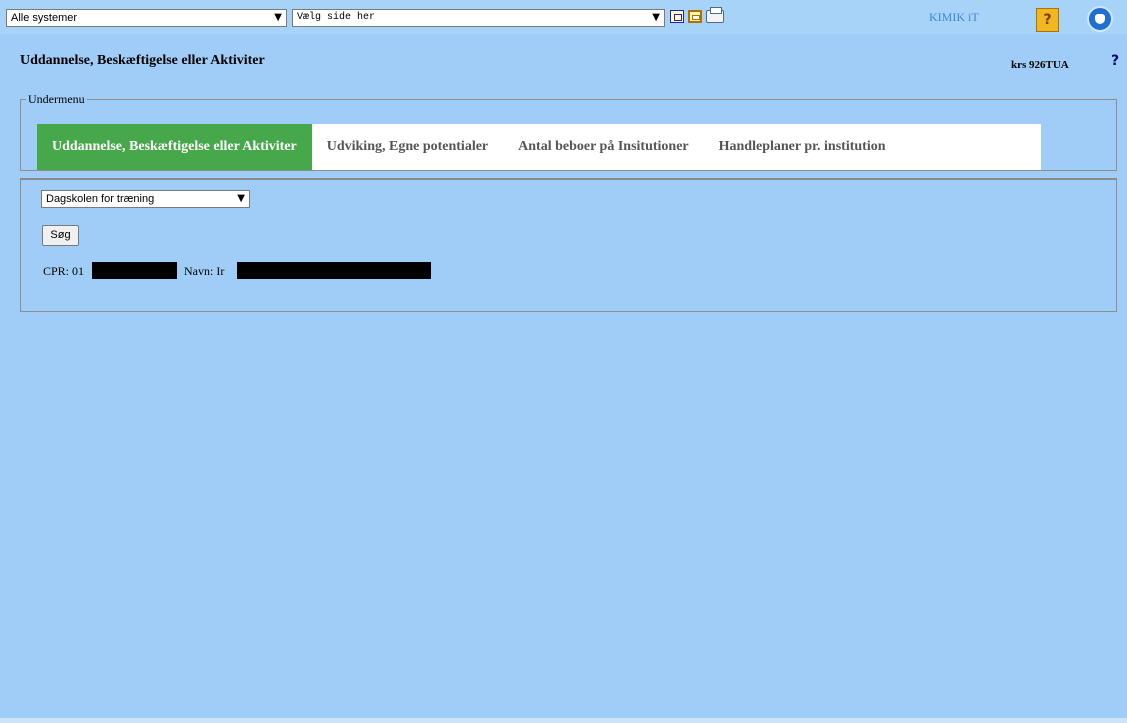 This screenshot has height=723, width=1127. I want to click on user-code: krs 926TUA, so click(1040, 65).